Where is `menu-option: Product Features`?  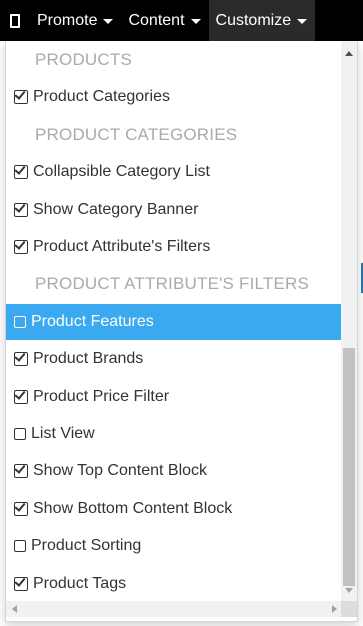
menu-option: Product Features is located at coordinates (174, 321).